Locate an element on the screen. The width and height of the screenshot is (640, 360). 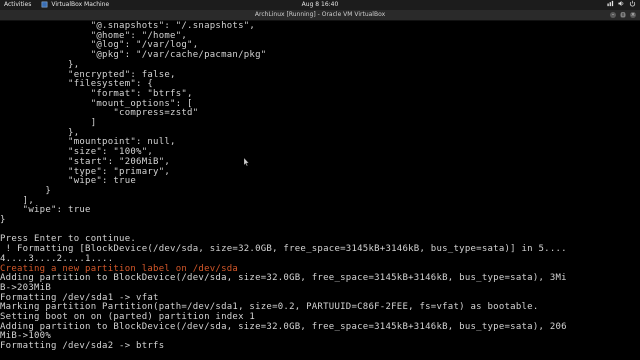
app-menu-label: VirtualBox Machine is located at coordinates (80, 4).